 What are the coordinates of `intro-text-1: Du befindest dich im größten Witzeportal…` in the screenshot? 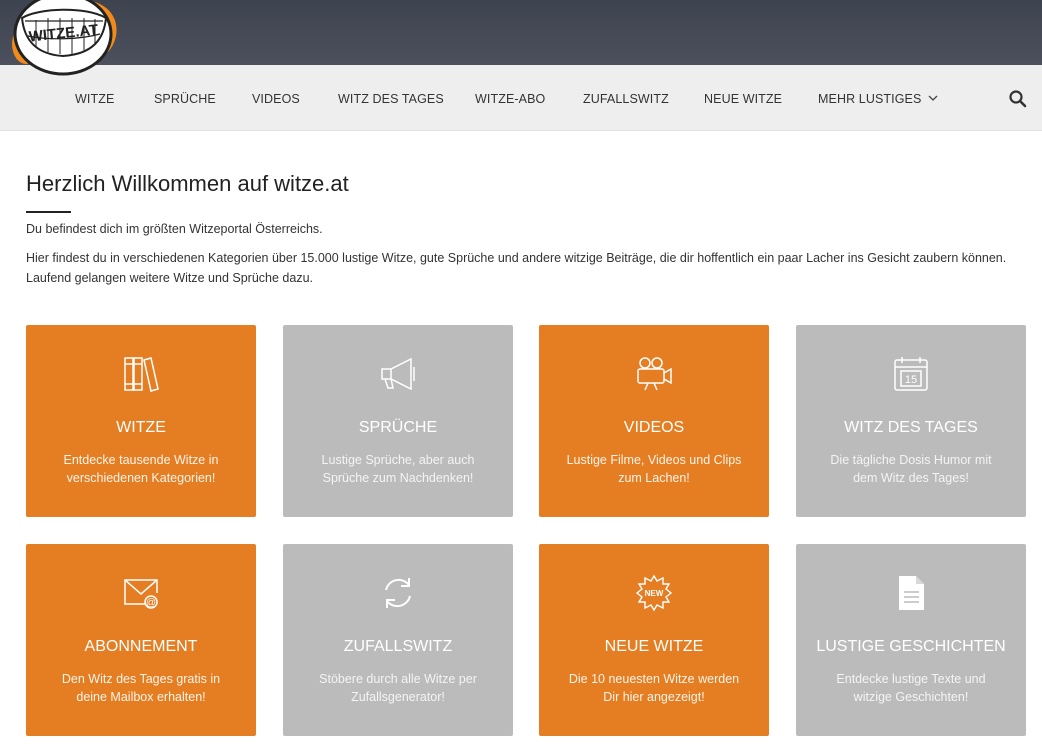 It's located at (174, 229).